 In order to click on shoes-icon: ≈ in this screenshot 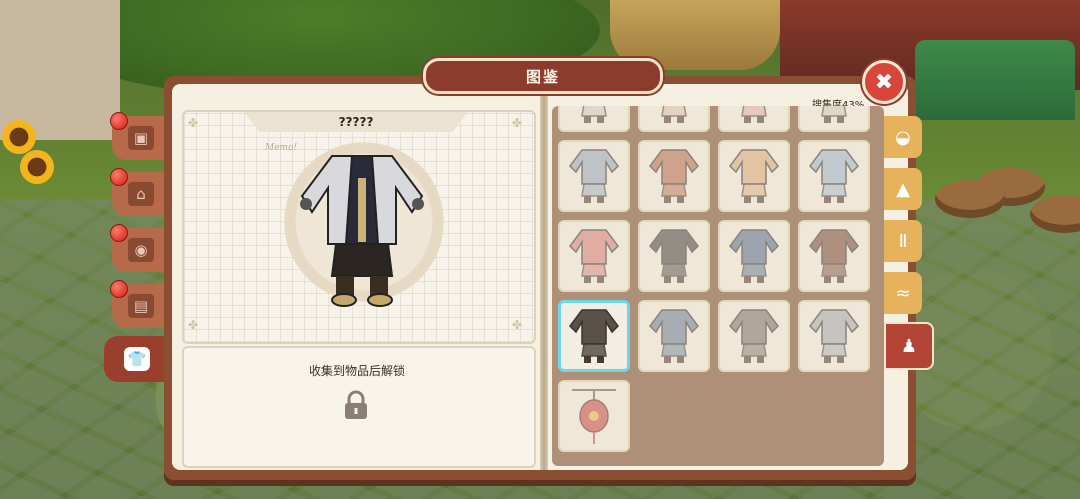, I will do `click(903, 293)`.